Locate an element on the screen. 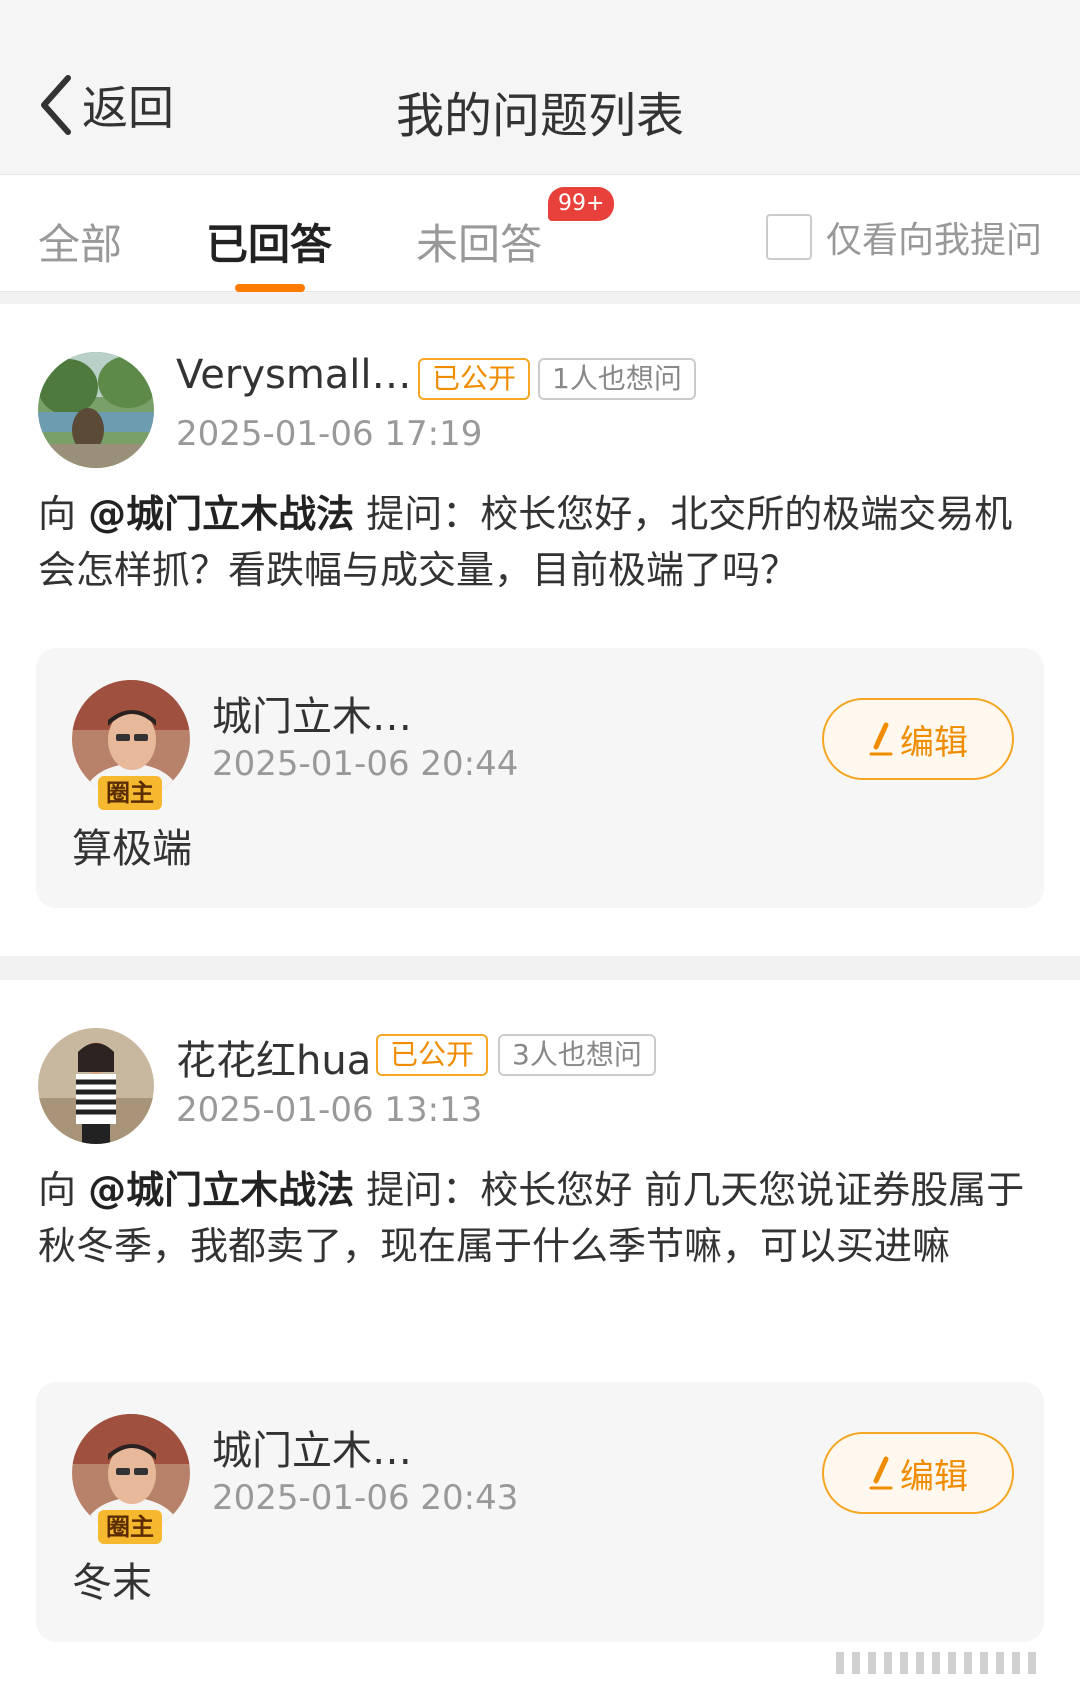 The height and width of the screenshot is (1688, 1080). question-time: 2025-01-06 13:13 is located at coordinates (329, 1110).